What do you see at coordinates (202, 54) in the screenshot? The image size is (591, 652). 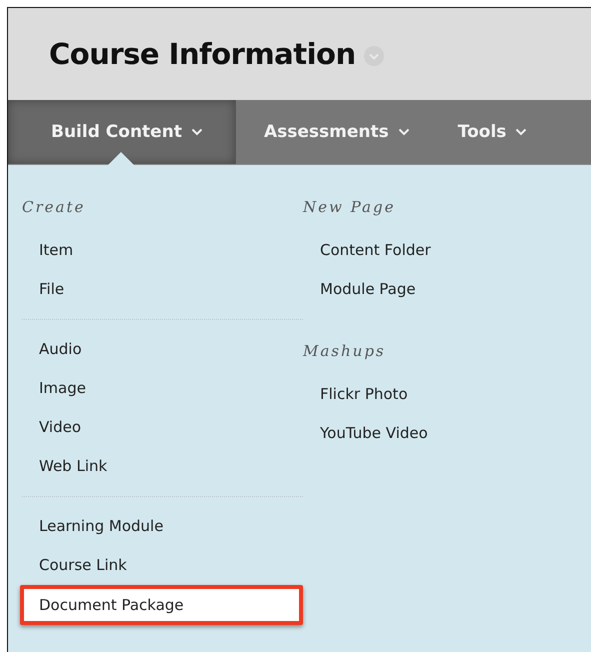 I see `page-title: Course Information` at bounding box center [202, 54].